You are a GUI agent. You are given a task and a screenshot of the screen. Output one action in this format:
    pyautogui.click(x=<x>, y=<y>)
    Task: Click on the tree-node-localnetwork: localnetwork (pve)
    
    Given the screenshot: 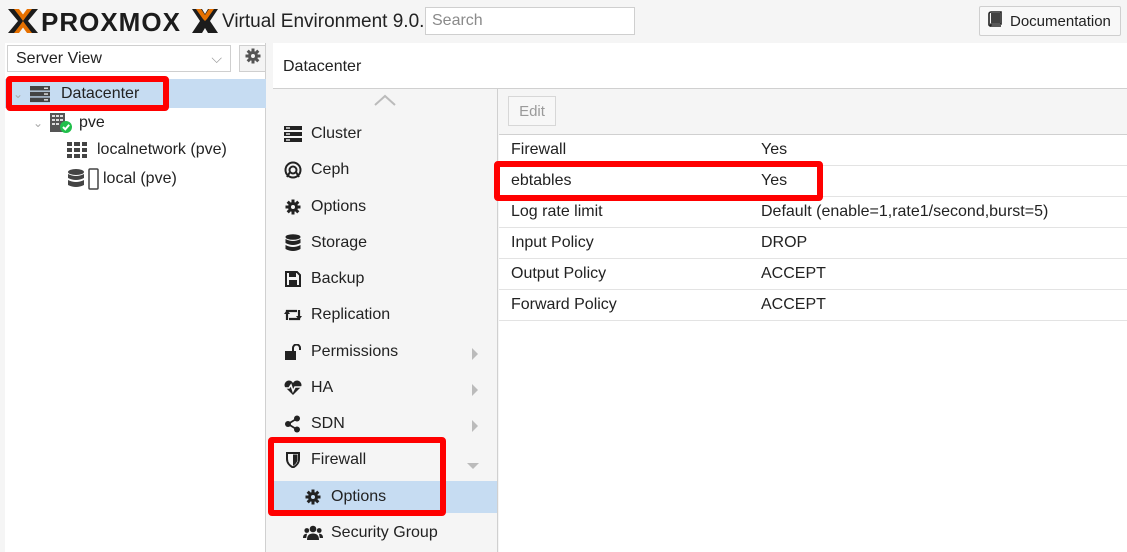 What is the action you would take?
    pyautogui.click(x=135, y=149)
    